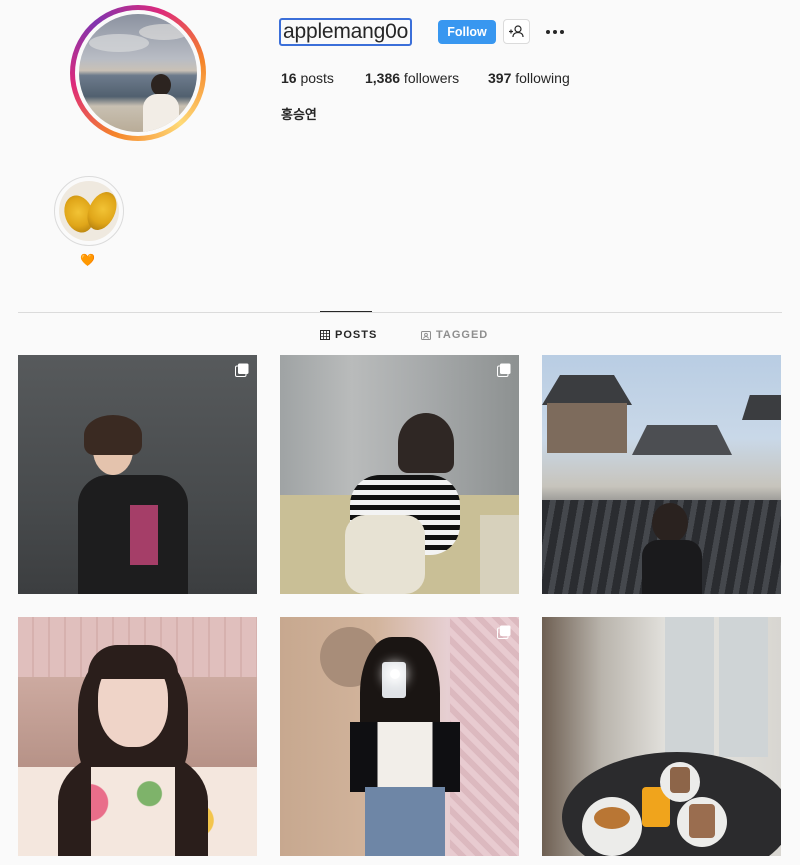 The width and height of the screenshot is (800, 865). I want to click on following-stat: 397 following, so click(529, 78).